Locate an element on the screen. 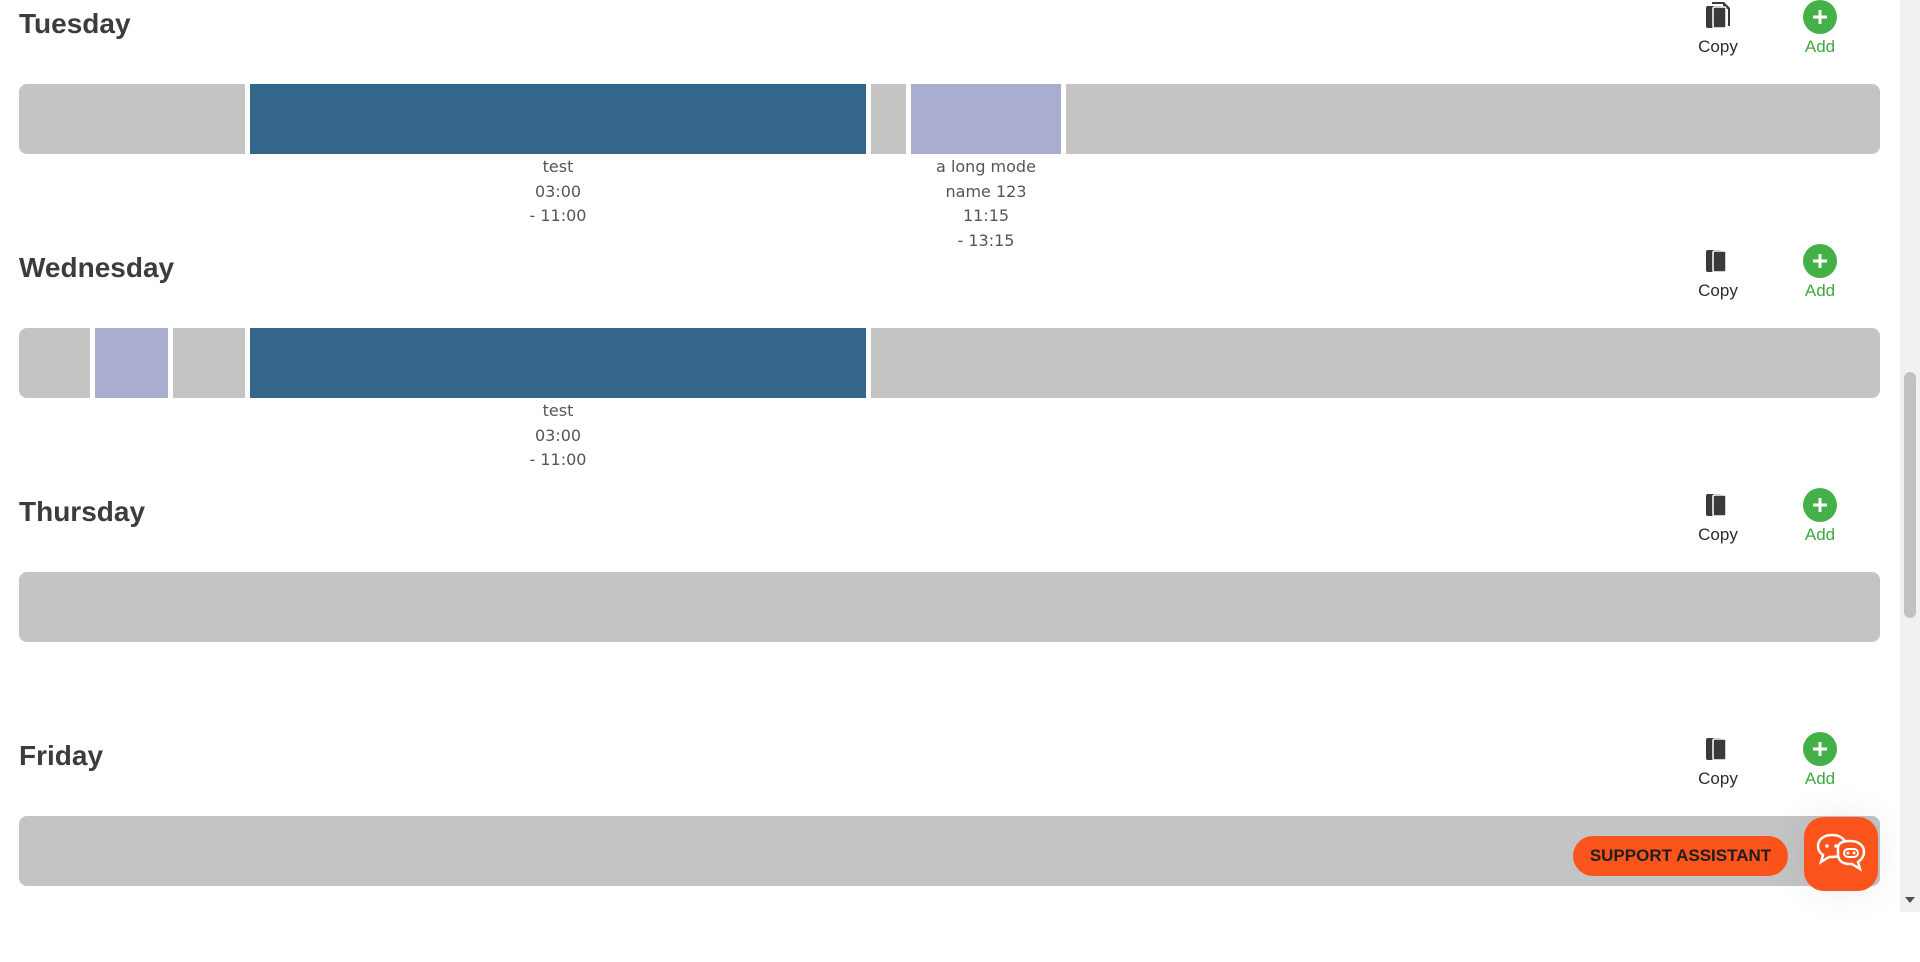  day-title: Tuesday is located at coordinates (75, 23).